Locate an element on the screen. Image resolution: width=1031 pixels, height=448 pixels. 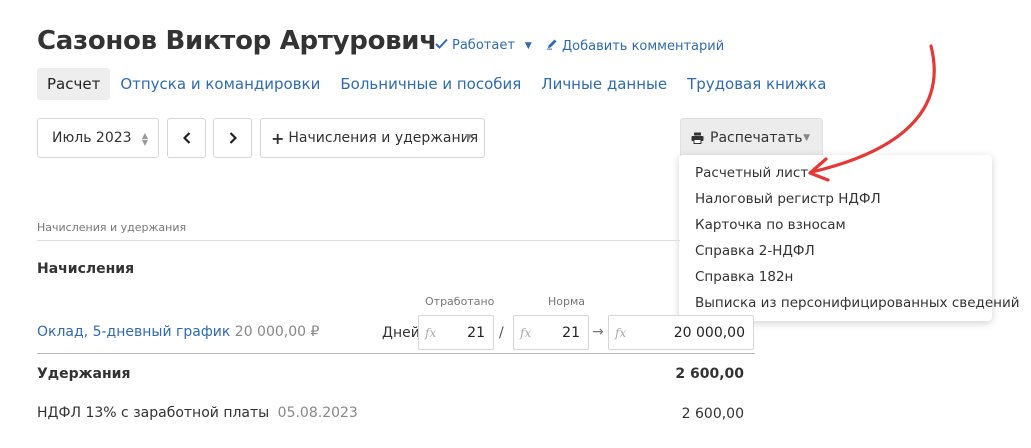
ndfl-amount: 2 600,00 is located at coordinates (712, 414).